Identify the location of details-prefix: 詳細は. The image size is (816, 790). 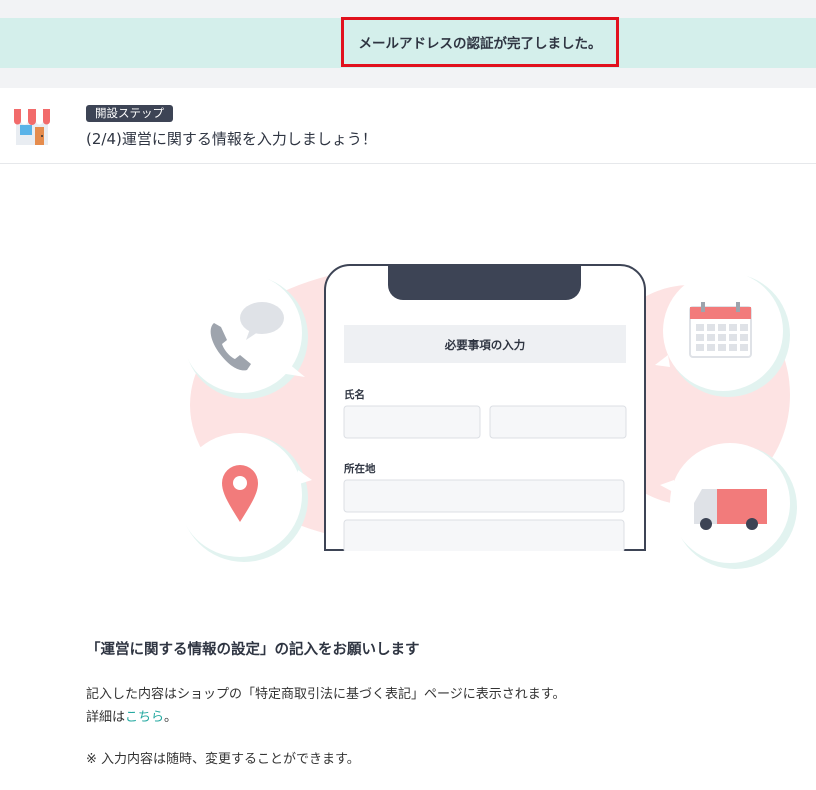
(106, 717).